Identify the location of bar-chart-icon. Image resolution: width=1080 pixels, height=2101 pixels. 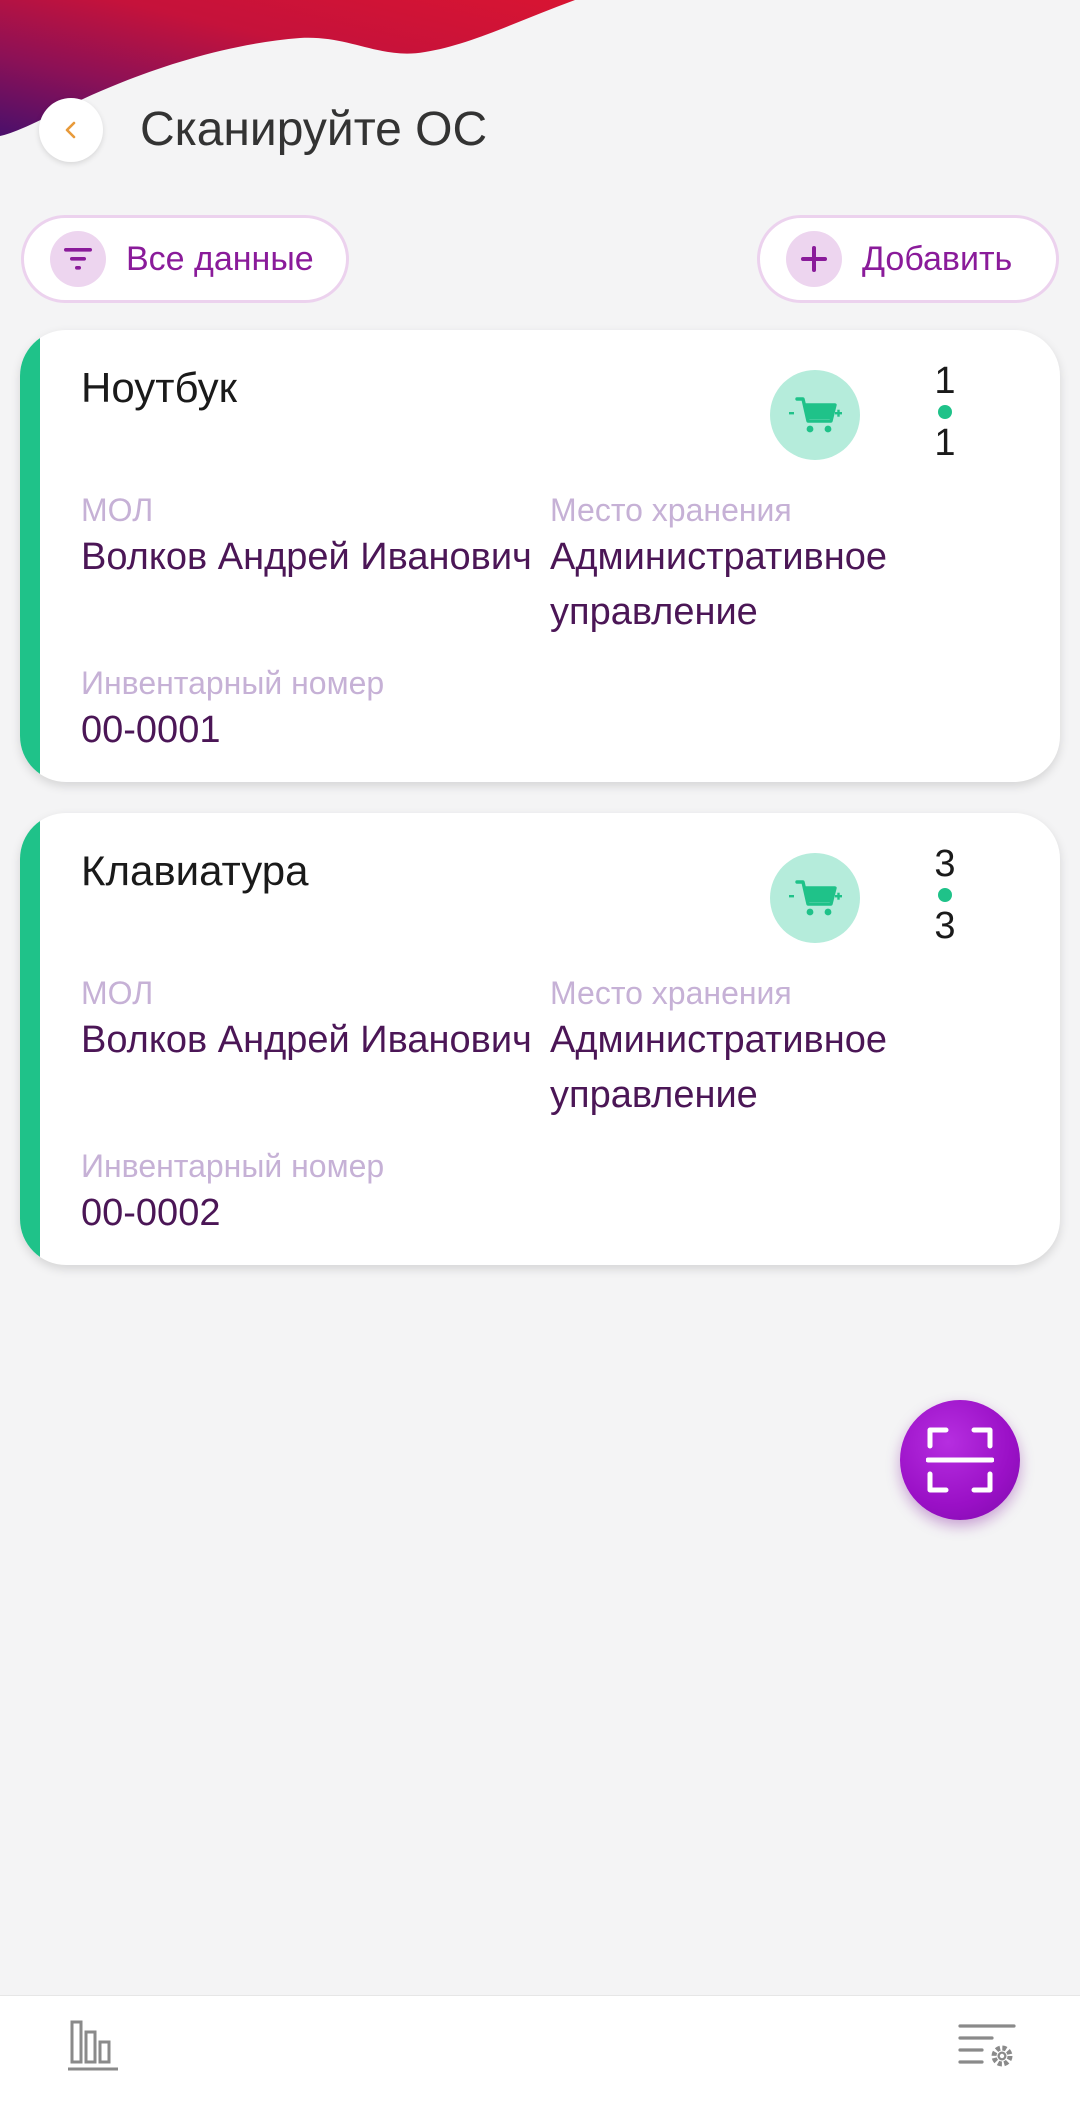
(93, 2045).